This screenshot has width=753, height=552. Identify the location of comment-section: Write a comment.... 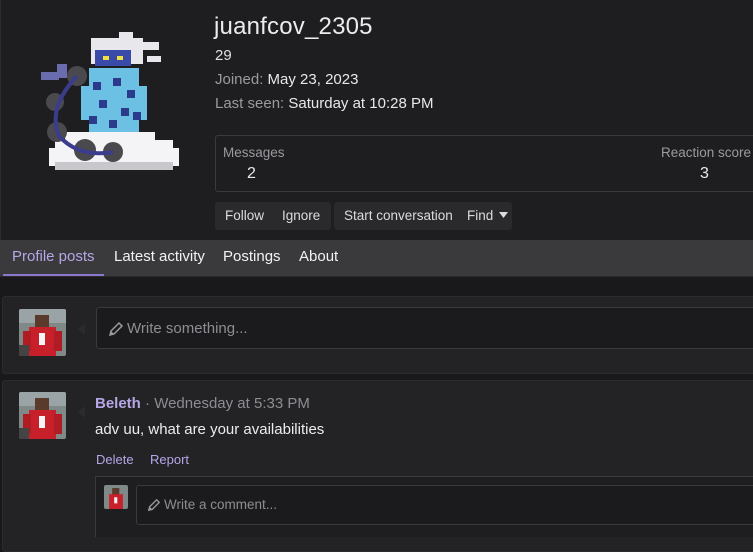
(424, 506).